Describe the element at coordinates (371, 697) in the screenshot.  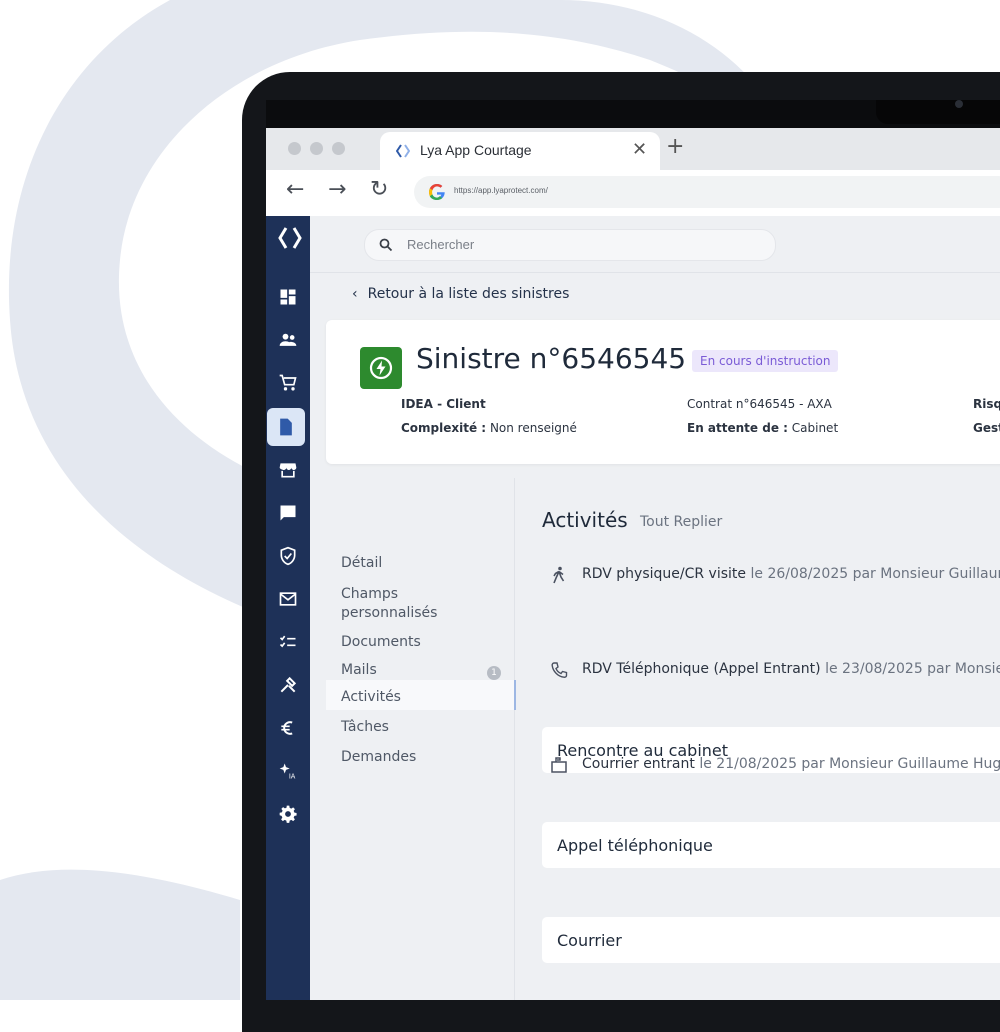
I see `subnav-item-activities: Activités` at that location.